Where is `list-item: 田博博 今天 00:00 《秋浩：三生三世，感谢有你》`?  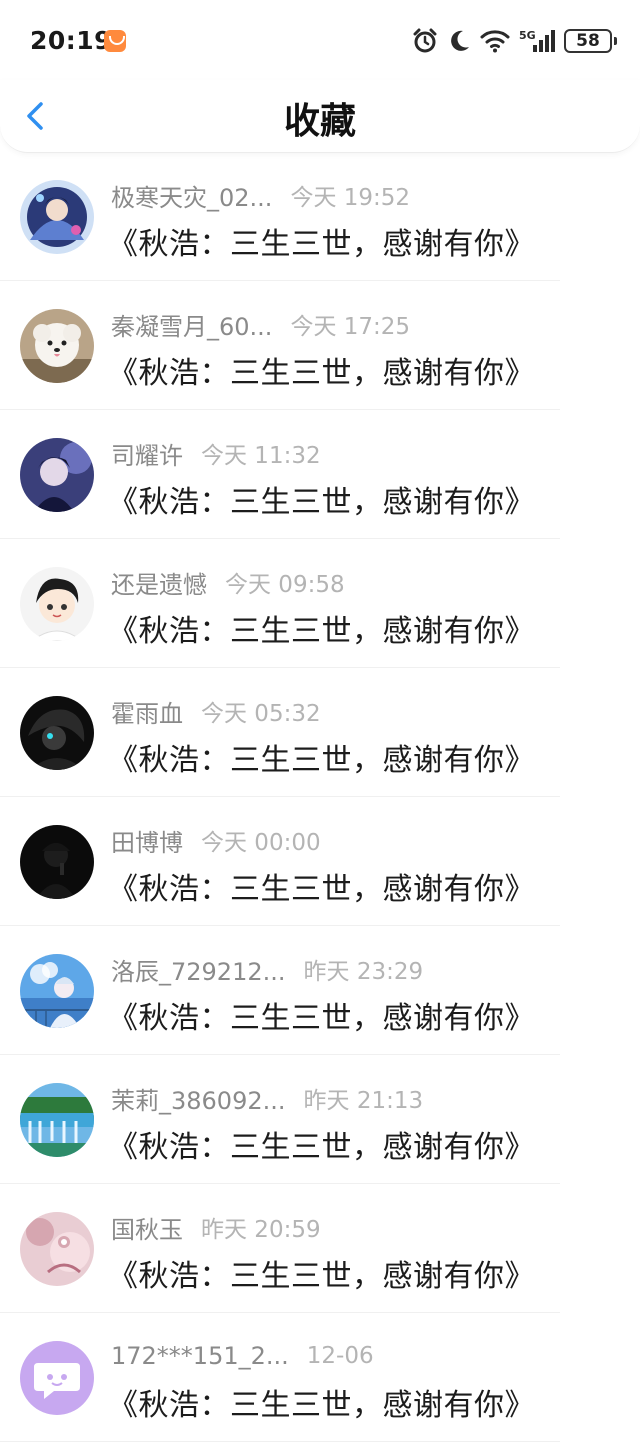
list-item: 田博博 今天 00:00 《秋浩：三生三世，感谢有你》 is located at coordinates (320, 861).